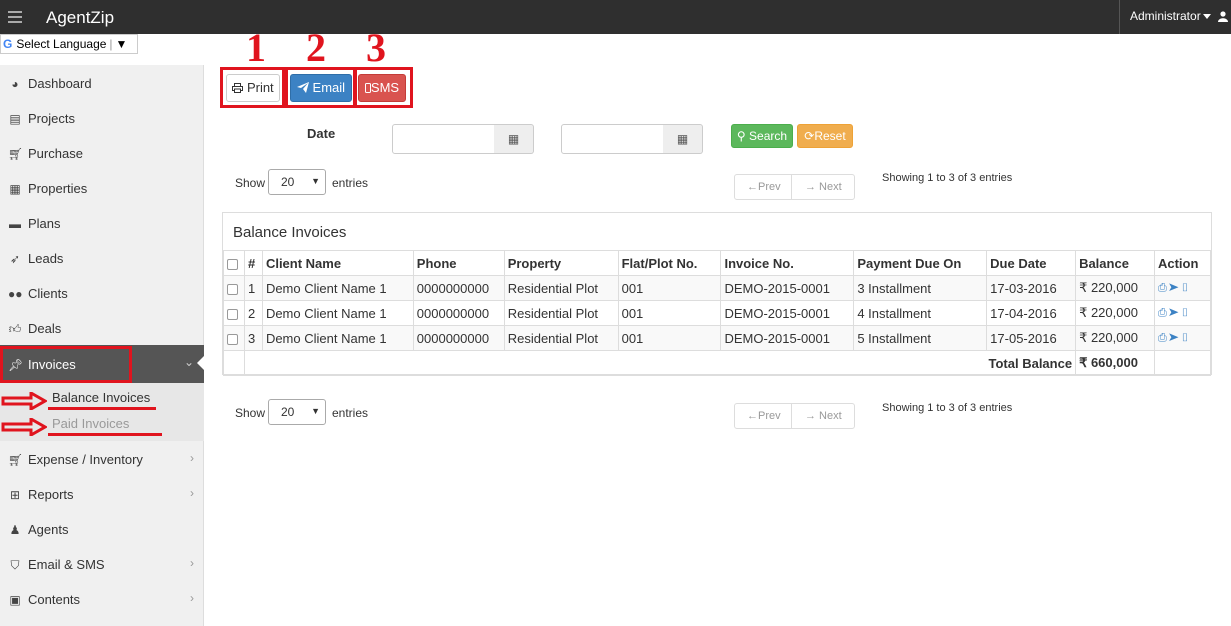  I want to click on column-header: Client Name, so click(337, 263).